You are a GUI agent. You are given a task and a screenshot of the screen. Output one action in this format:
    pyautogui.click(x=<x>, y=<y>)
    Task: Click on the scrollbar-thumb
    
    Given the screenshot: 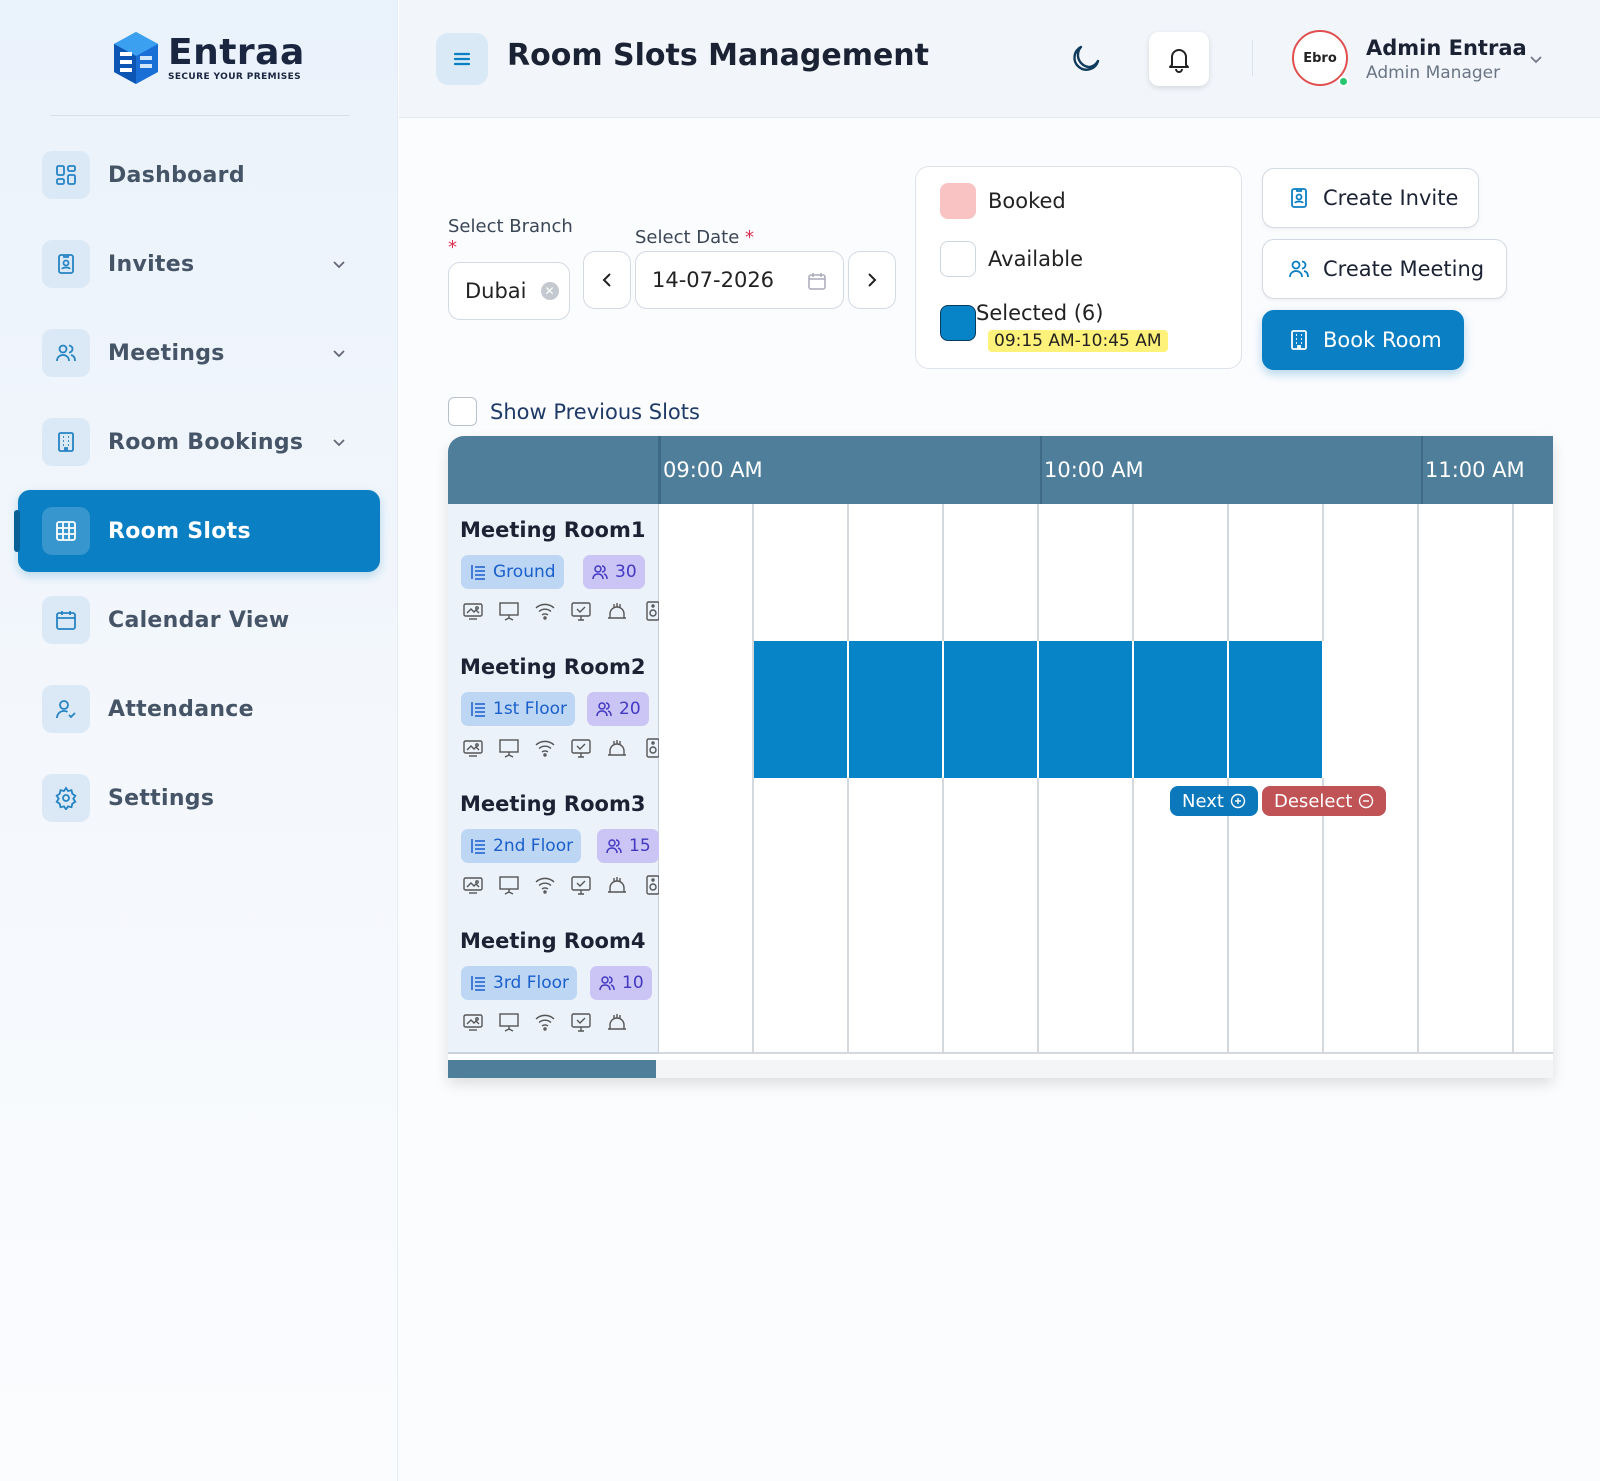 What is the action you would take?
    pyautogui.click(x=552, y=1069)
    